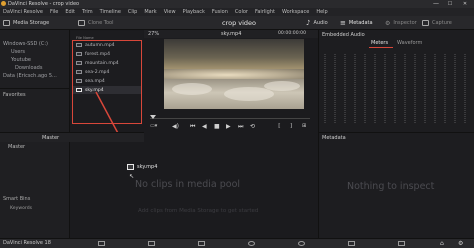 Image resolution: width=474 pixels, height=248 pixels. I want to click on audio-icon: ◀), so click(175, 126).